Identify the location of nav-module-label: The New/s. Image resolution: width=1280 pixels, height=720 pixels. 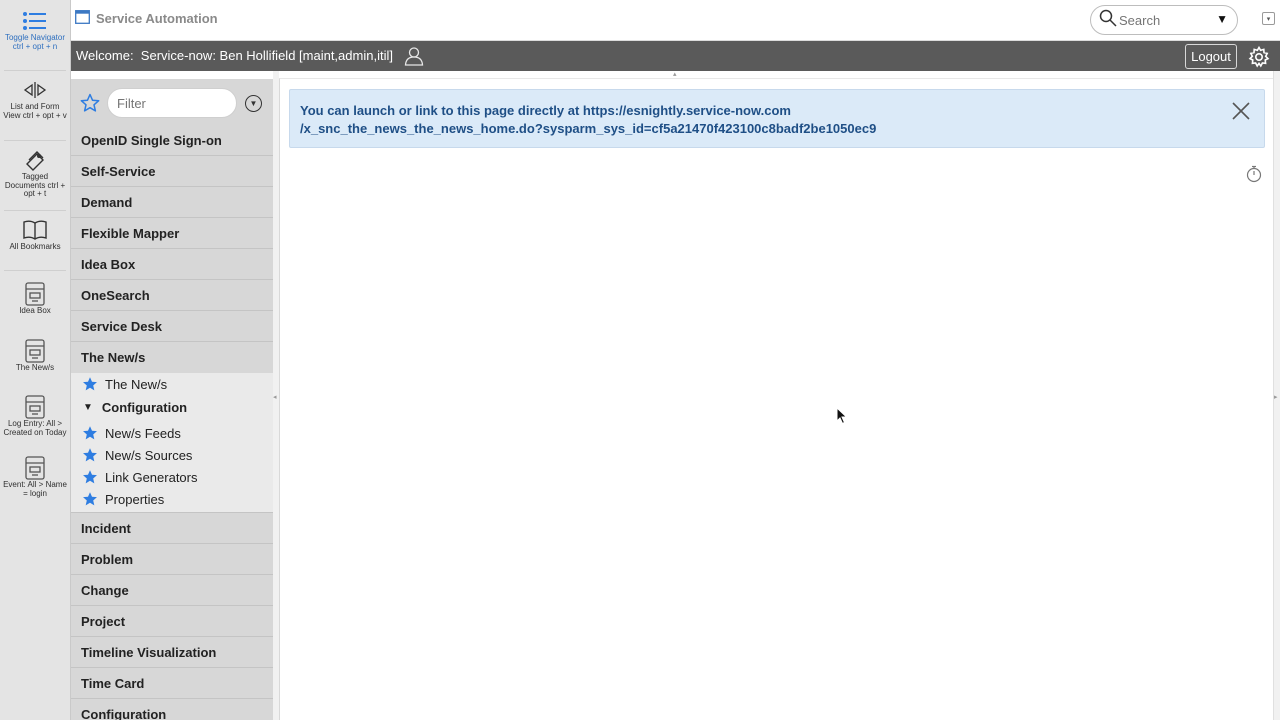
(136, 384).